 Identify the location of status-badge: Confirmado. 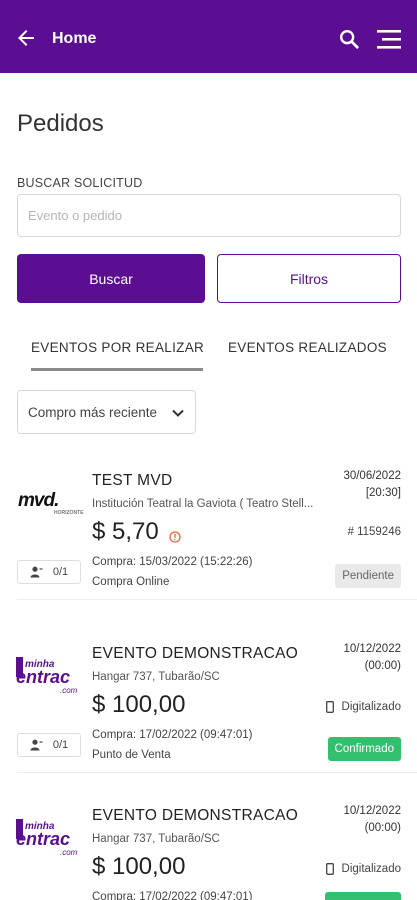
(364, 749).